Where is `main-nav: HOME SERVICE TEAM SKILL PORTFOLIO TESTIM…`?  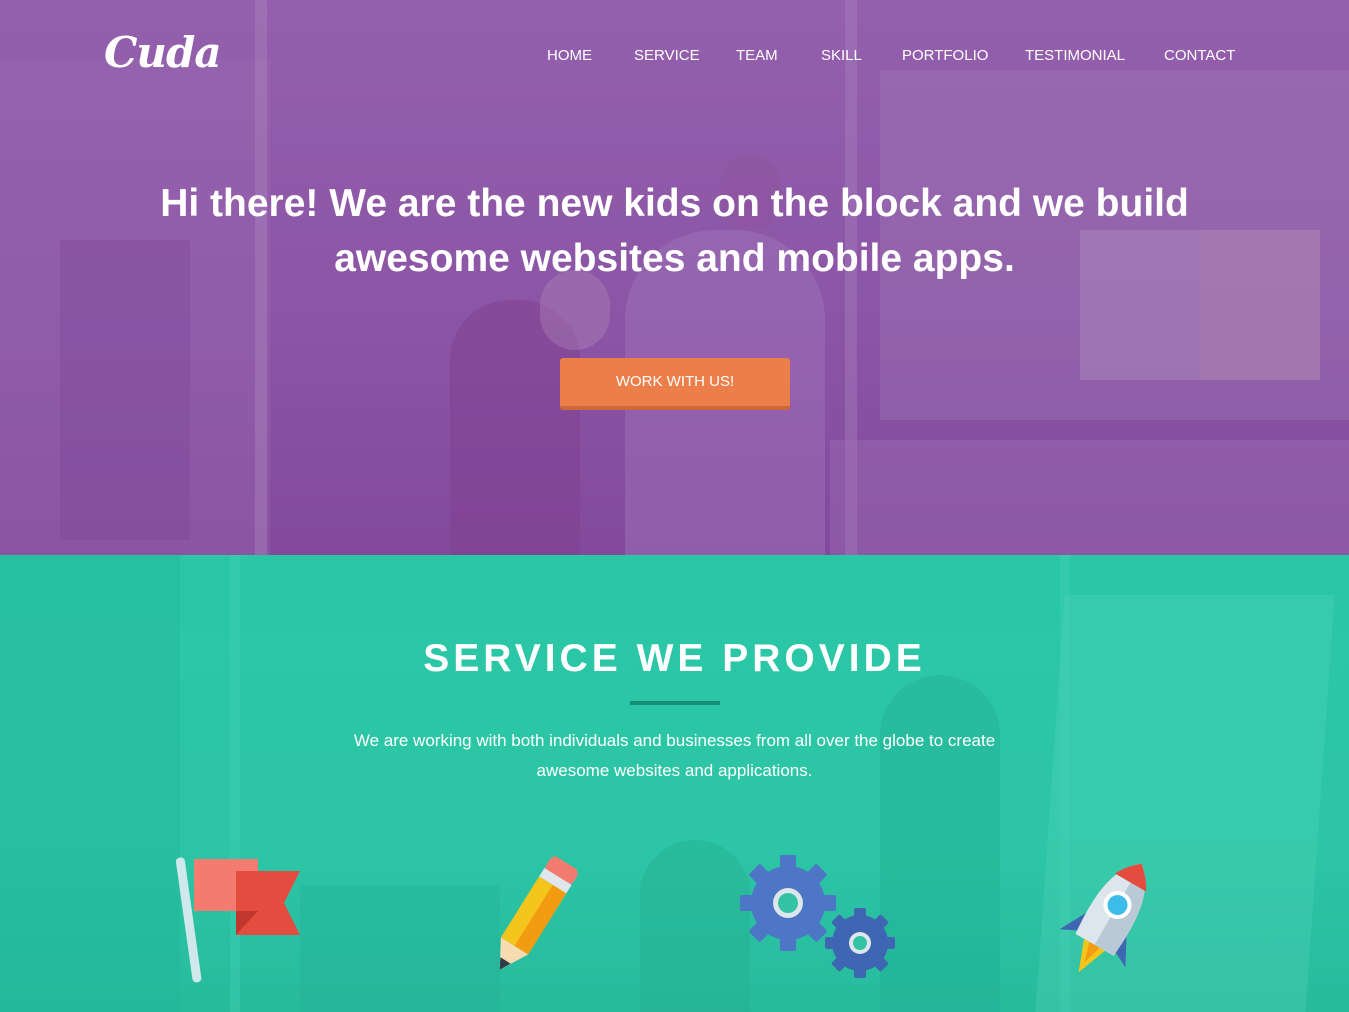
main-nav: HOME SERVICE TEAM SKILL PORTFOLIO TESTIM… is located at coordinates (674, 56).